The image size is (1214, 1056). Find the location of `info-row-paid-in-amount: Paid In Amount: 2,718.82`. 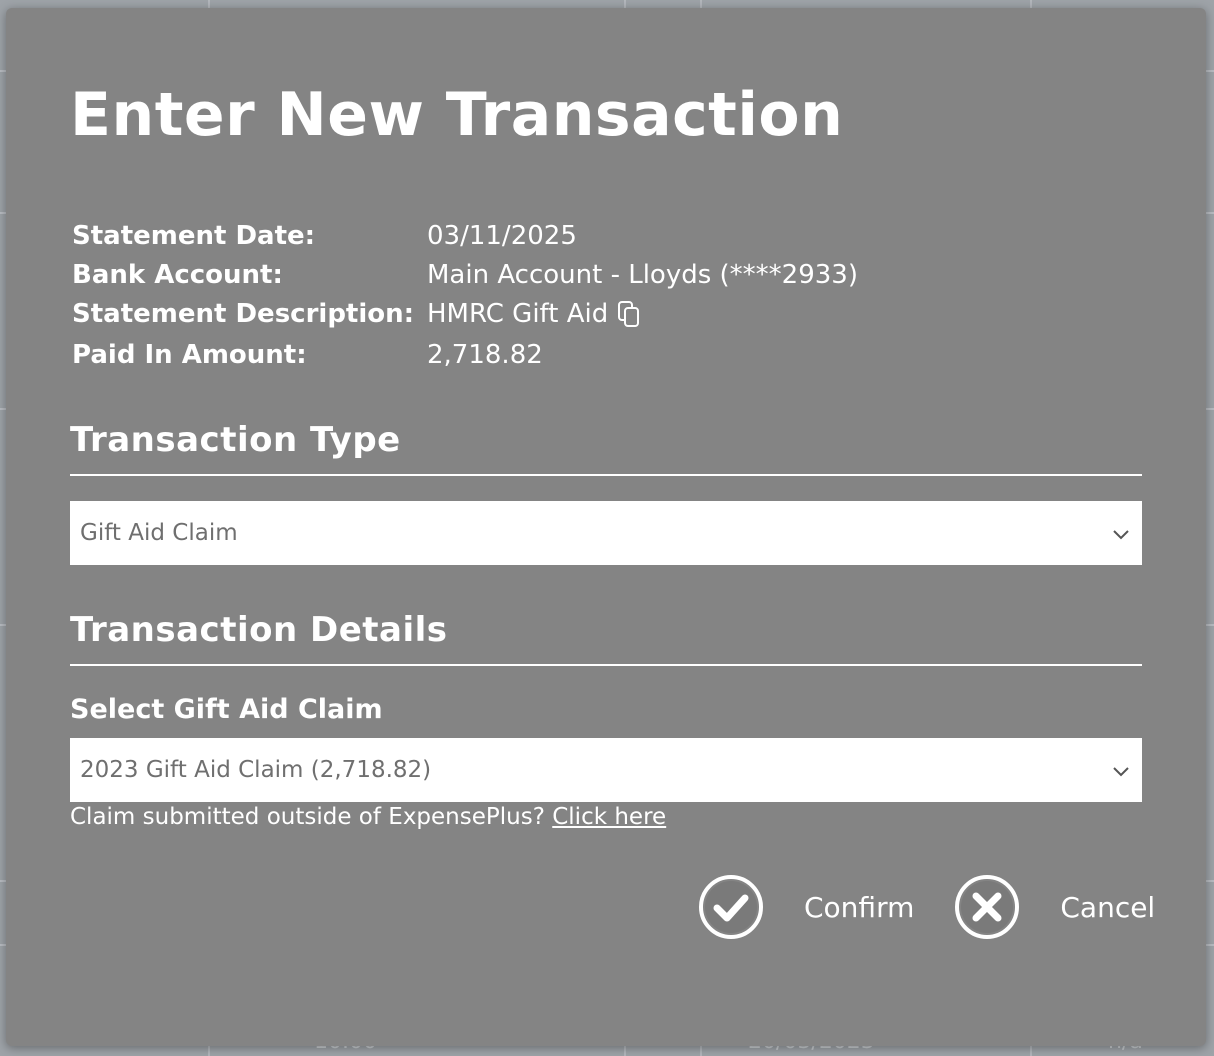

info-row-paid-in-amount: Paid In Amount: 2,718.82 is located at coordinates (465, 355).